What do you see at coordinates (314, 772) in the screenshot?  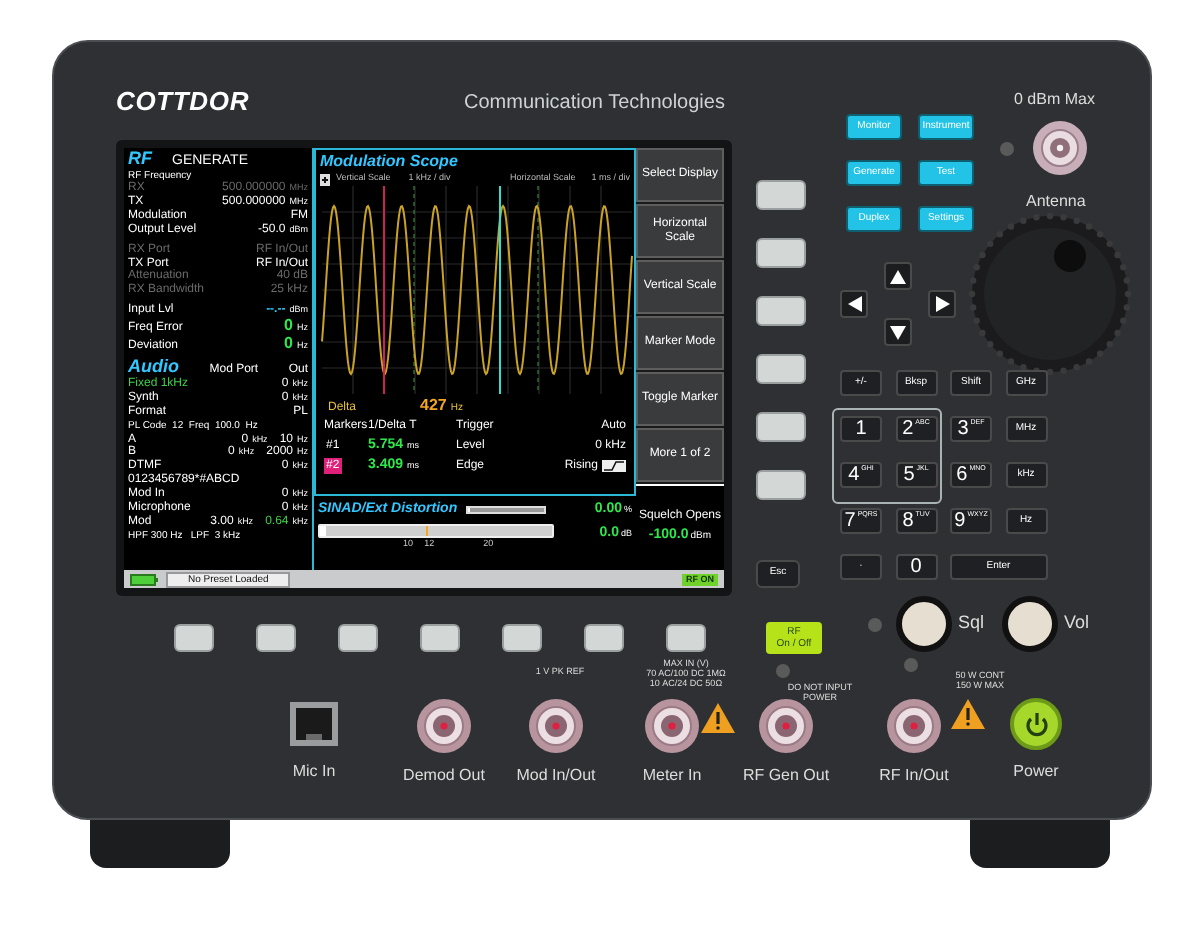 I see `port-label: Mic In` at bounding box center [314, 772].